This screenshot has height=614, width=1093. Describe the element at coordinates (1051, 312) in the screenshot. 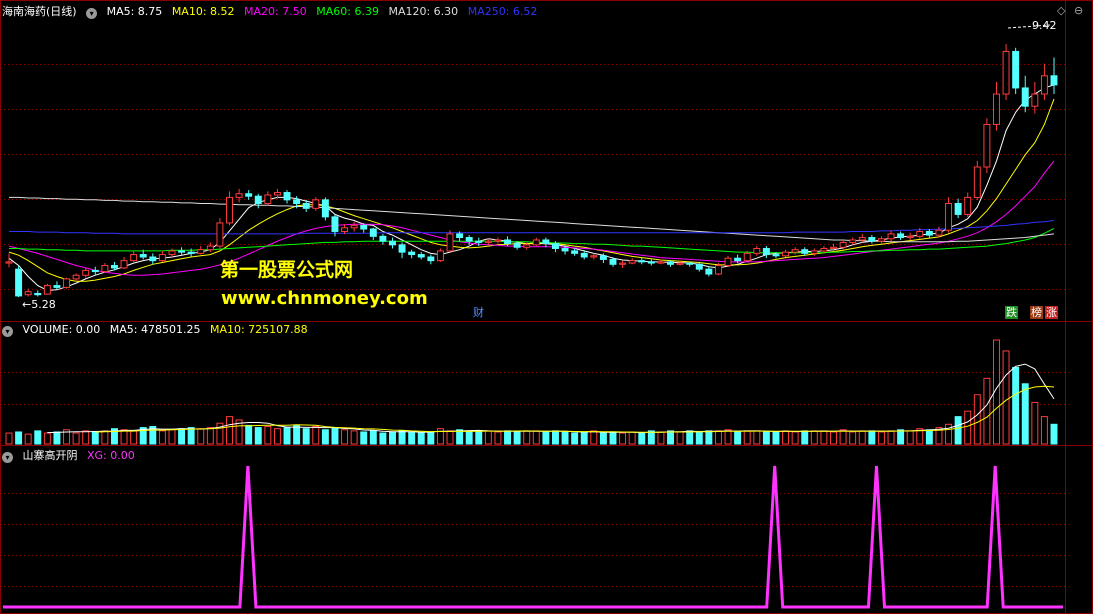

I see `rise-rank-badge: 涨` at that location.